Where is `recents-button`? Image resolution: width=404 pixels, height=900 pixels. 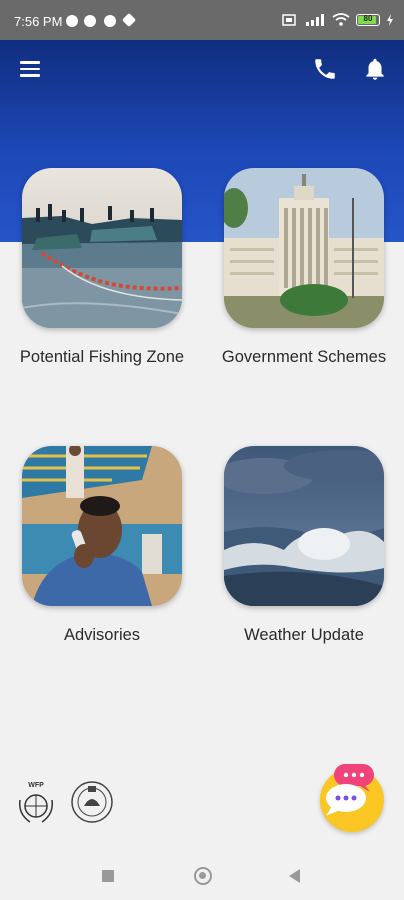 recents-button is located at coordinates (108, 876).